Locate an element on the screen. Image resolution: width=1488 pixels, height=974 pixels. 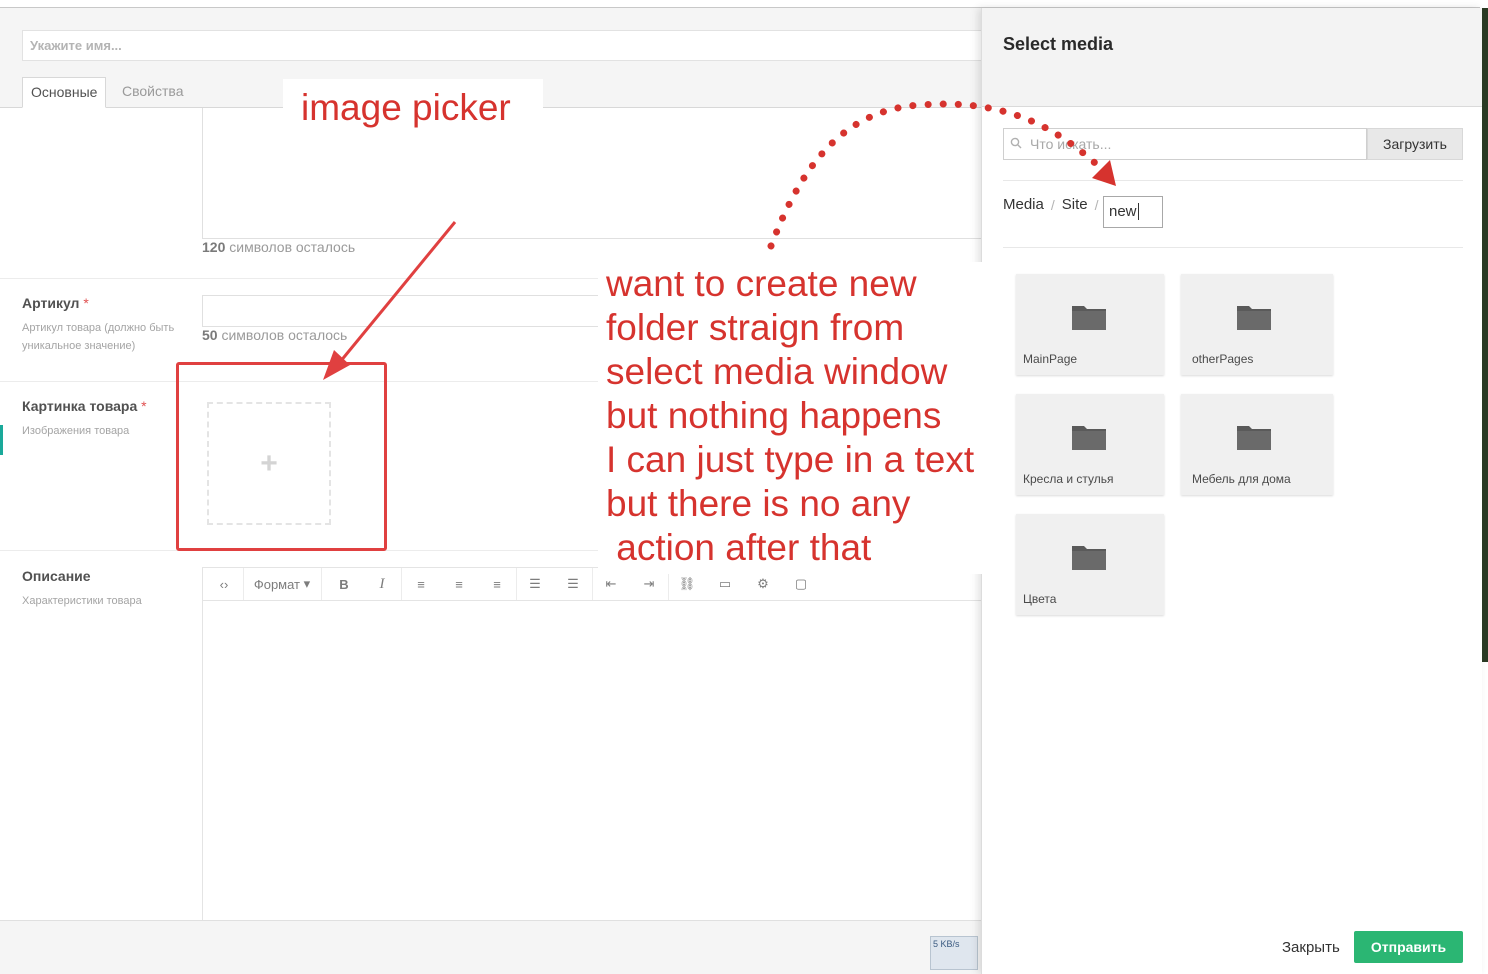
folder-tile: Мебель для дома is located at coordinates (1257, 444).